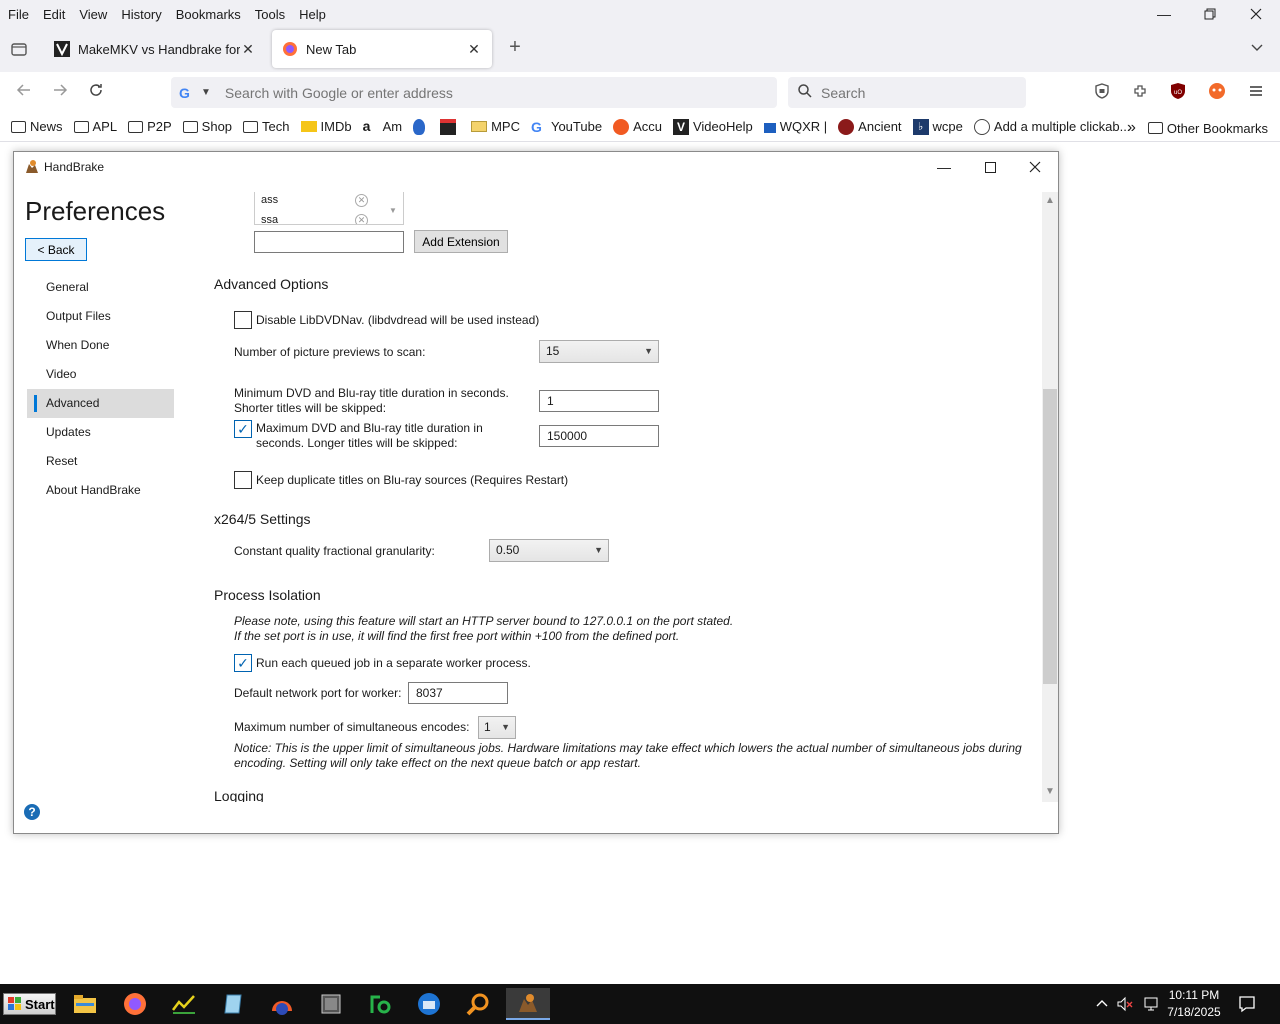 This screenshot has width=1280, height=1024. I want to click on notepad-icon, so click(233, 1004).